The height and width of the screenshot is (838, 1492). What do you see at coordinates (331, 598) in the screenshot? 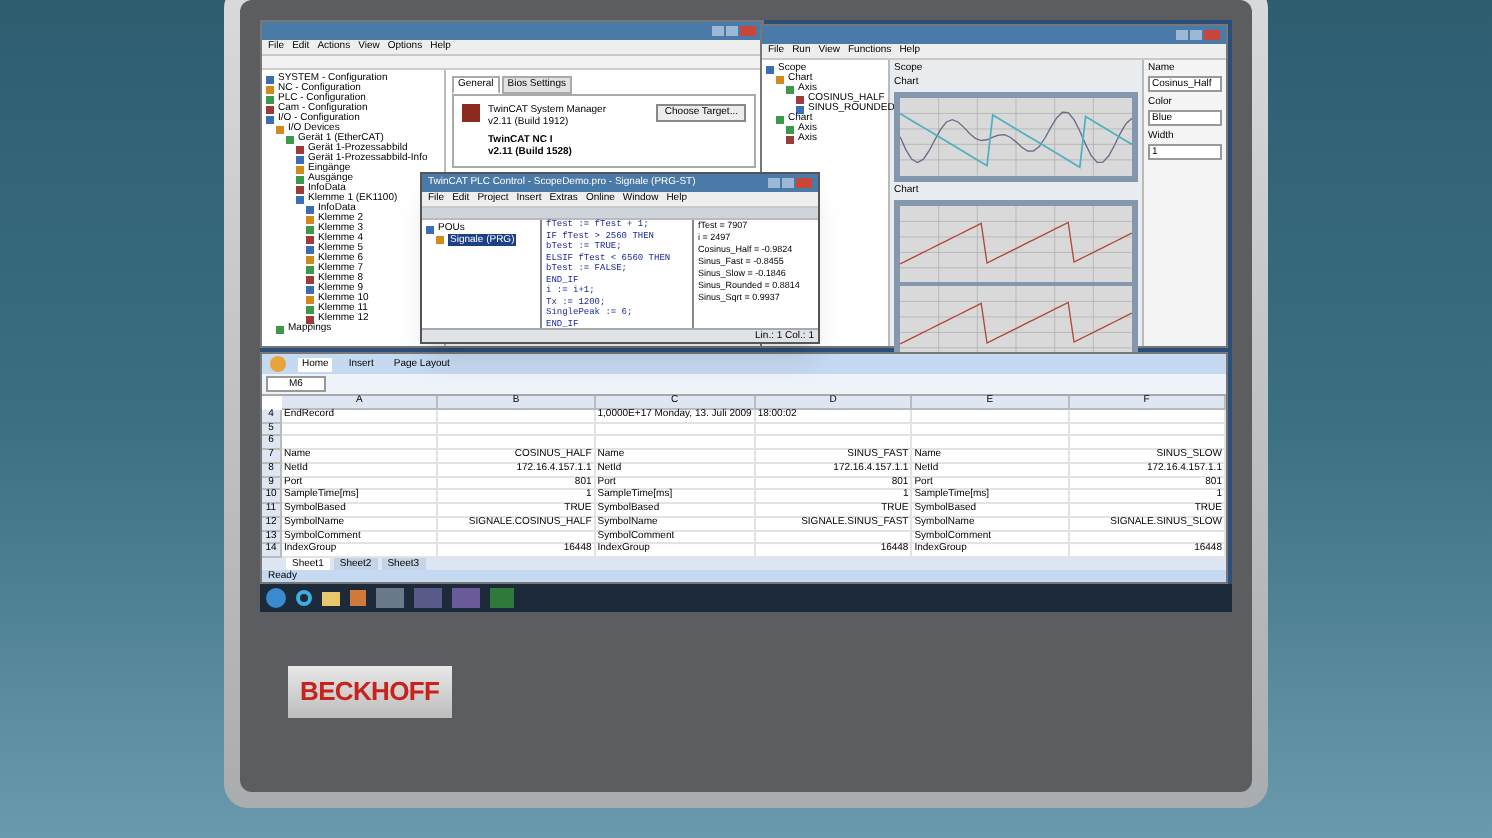
I see `folder-icon` at bounding box center [331, 598].